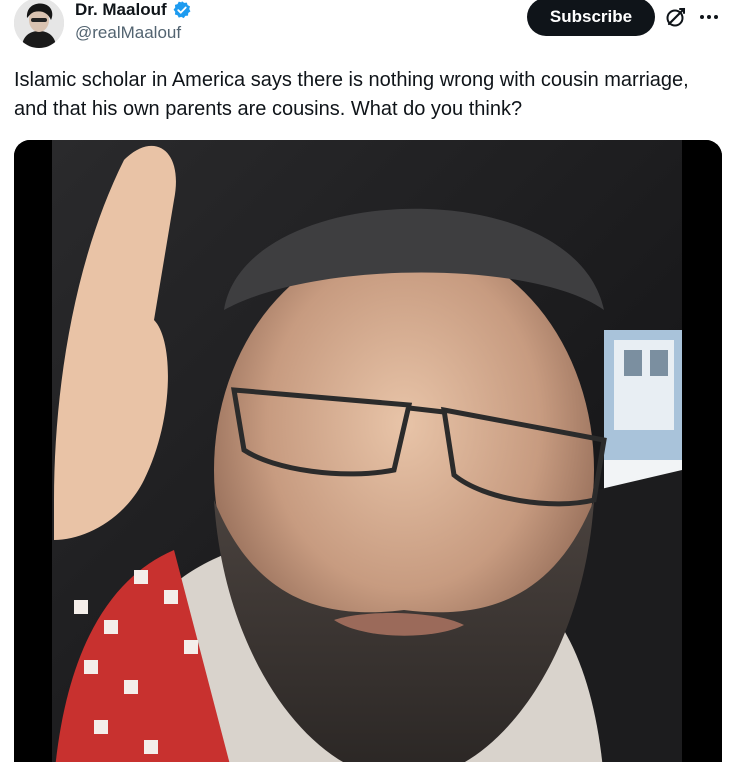 The image size is (752, 762). What do you see at coordinates (709, 17) in the screenshot?
I see `more-options-icon` at bounding box center [709, 17].